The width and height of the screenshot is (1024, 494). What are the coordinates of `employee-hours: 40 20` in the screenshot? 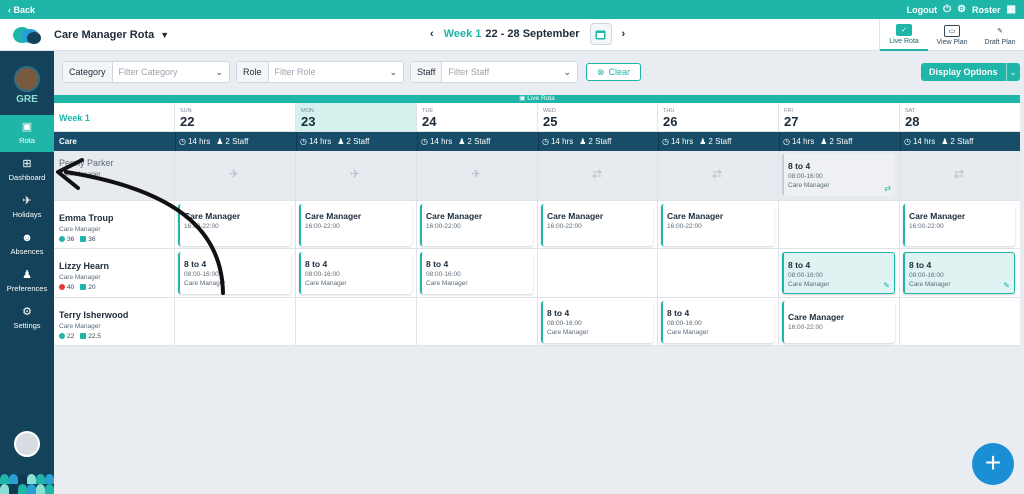 It's located at (116, 287).